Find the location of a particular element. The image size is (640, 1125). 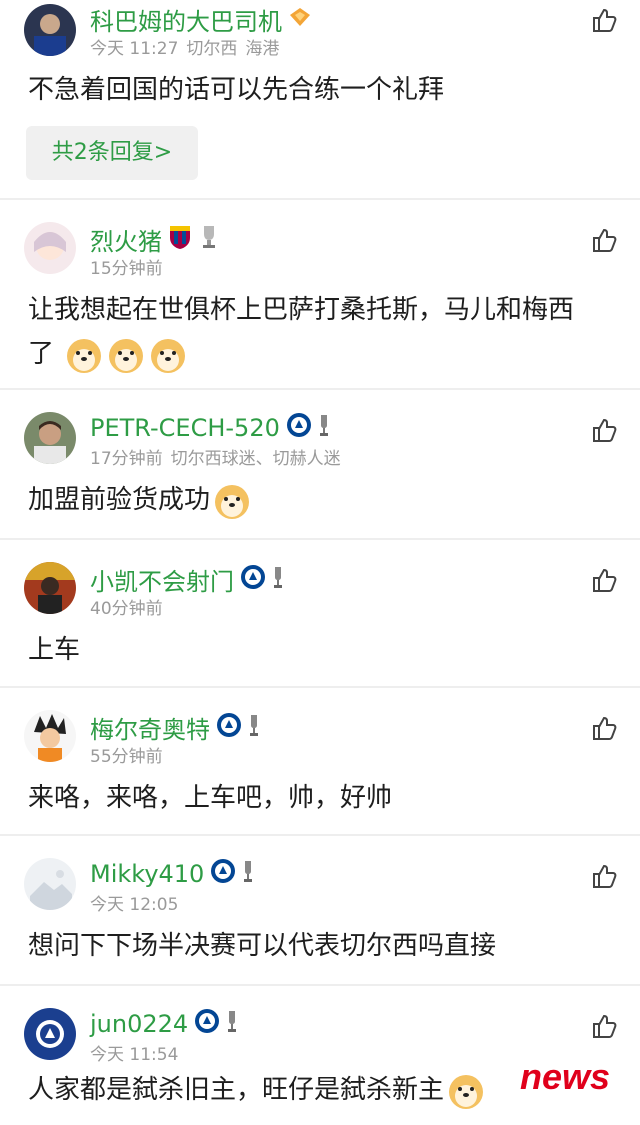

username: 小凯不会射门 is located at coordinates (187, 579).